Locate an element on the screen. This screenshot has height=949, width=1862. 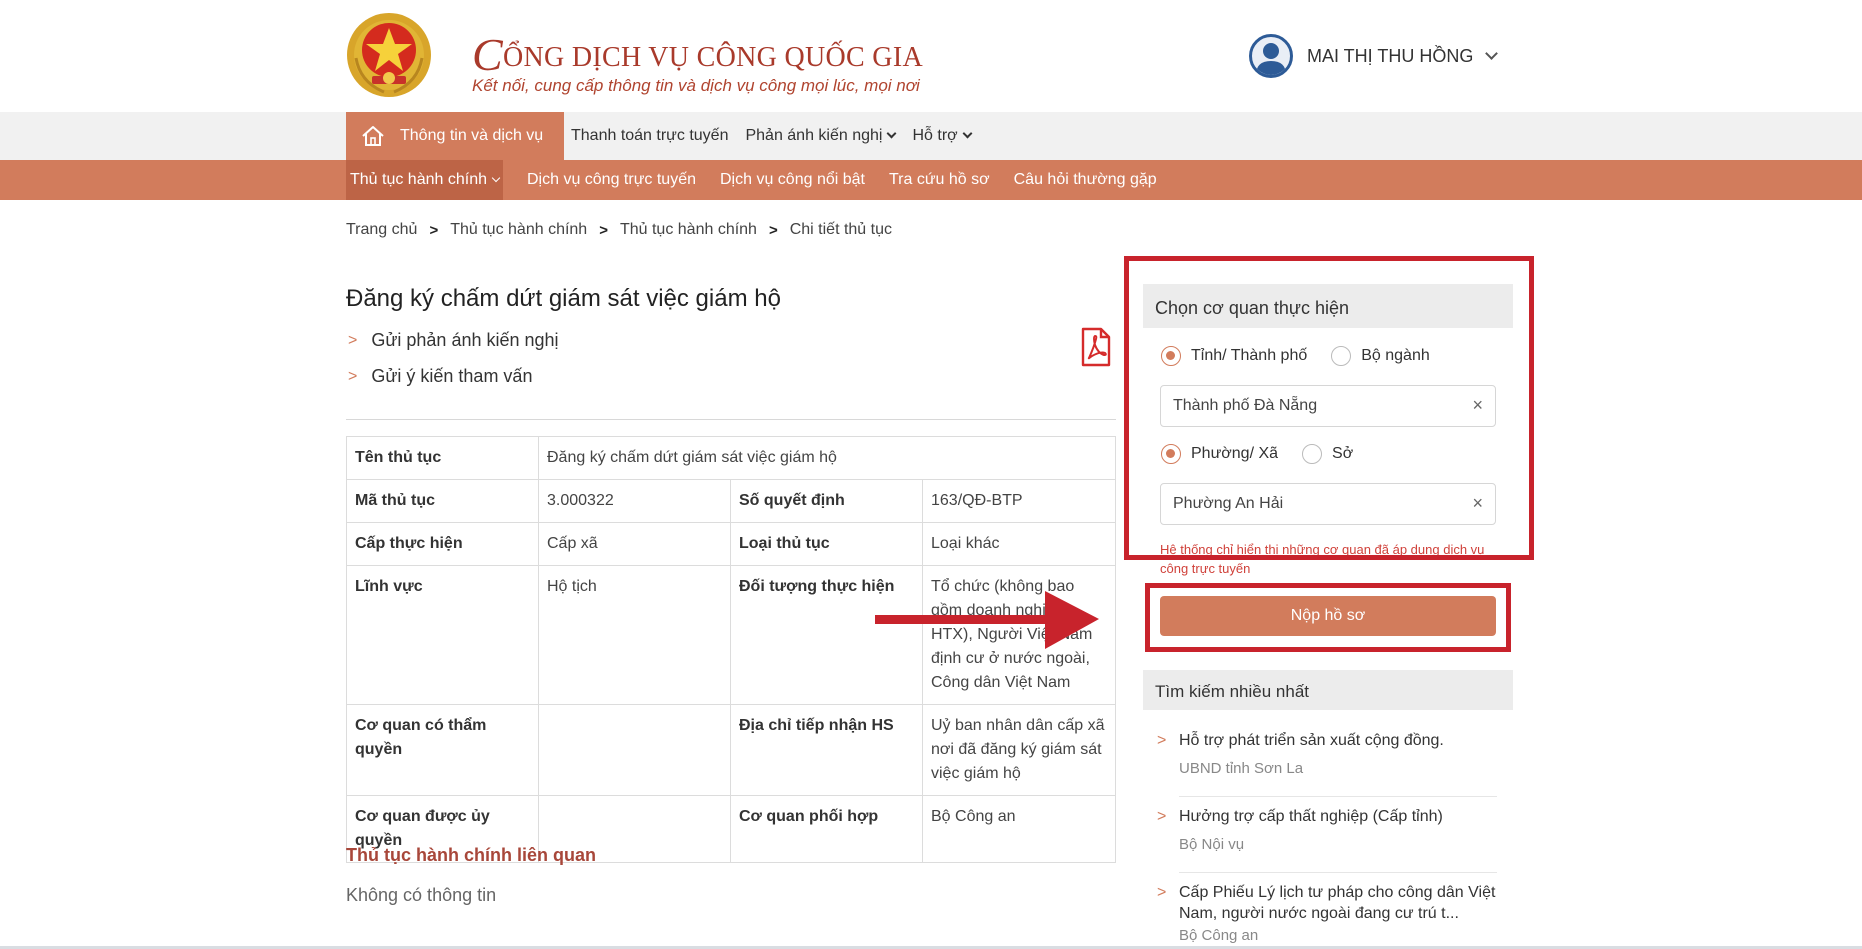
breadcrumb-item: Trang chủ is located at coordinates (381, 230).